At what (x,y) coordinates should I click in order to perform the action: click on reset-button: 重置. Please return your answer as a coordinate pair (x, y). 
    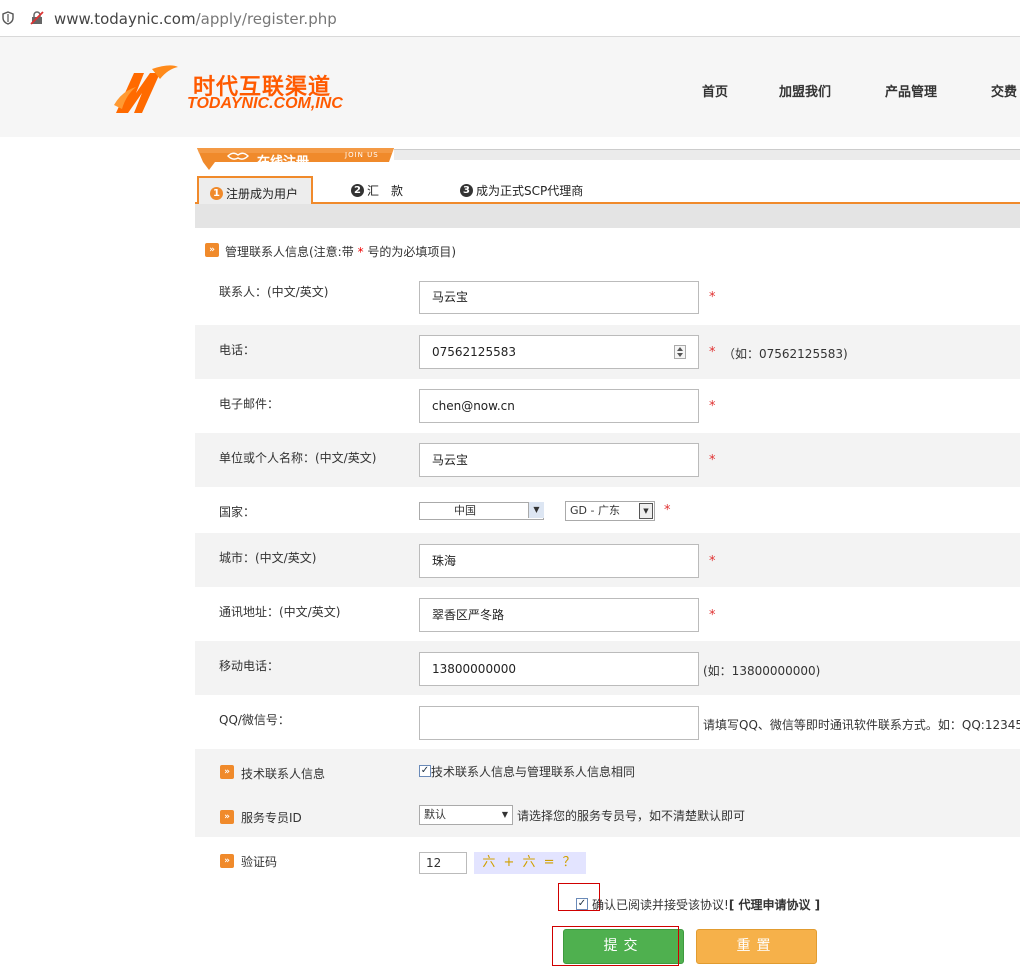
    Looking at the image, I should click on (756, 946).